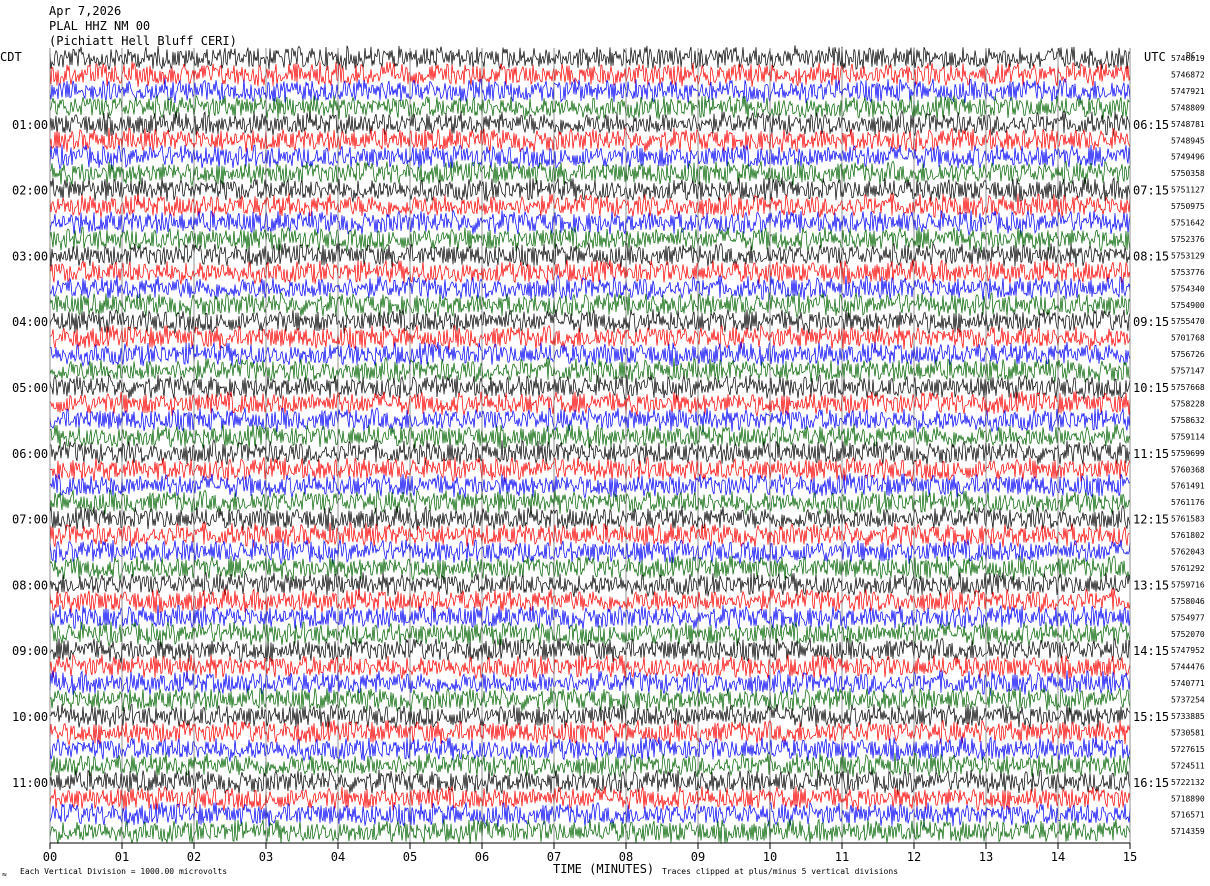 The height and width of the screenshot is (886, 1210). What do you see at coordinates (1188, 140) in the screenshot?
I see `dc-offset-5: 5748945` at bounding box center [1188, 140].